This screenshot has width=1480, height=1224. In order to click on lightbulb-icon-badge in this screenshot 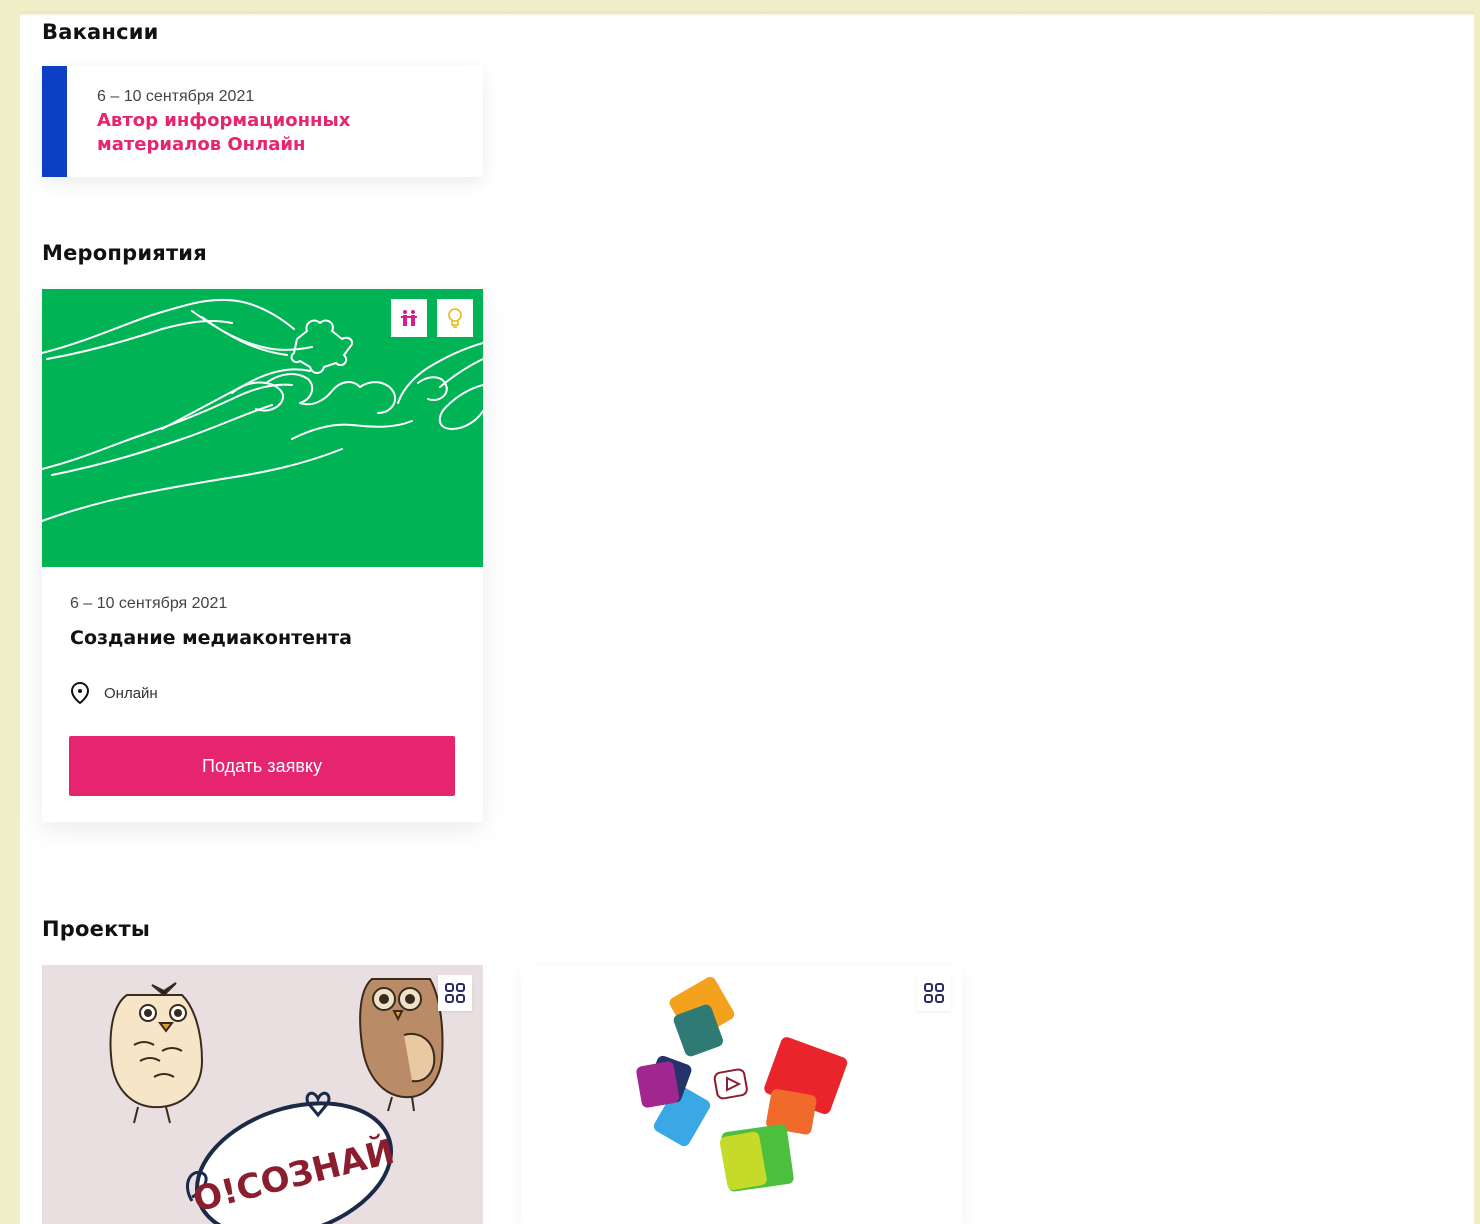, I will do `click(455, 318)`.